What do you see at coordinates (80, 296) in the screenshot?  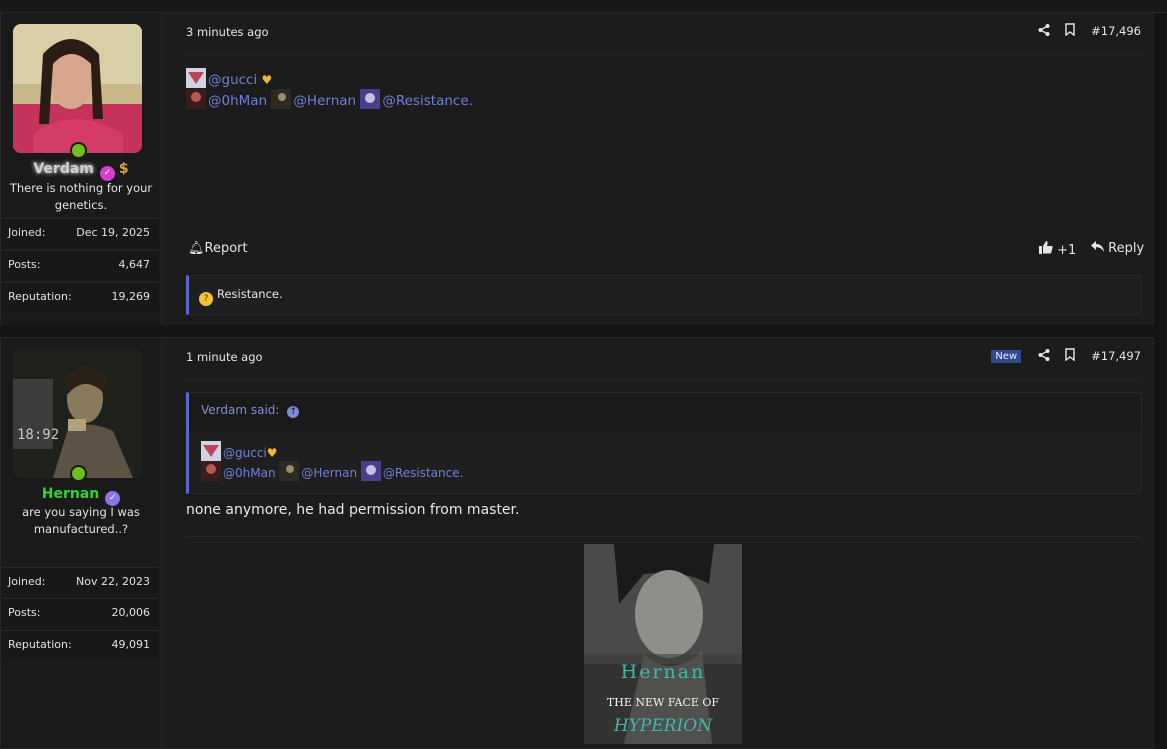 I see `stat-reputation: Reputation: 19,269` at bounding box center [80, 296].